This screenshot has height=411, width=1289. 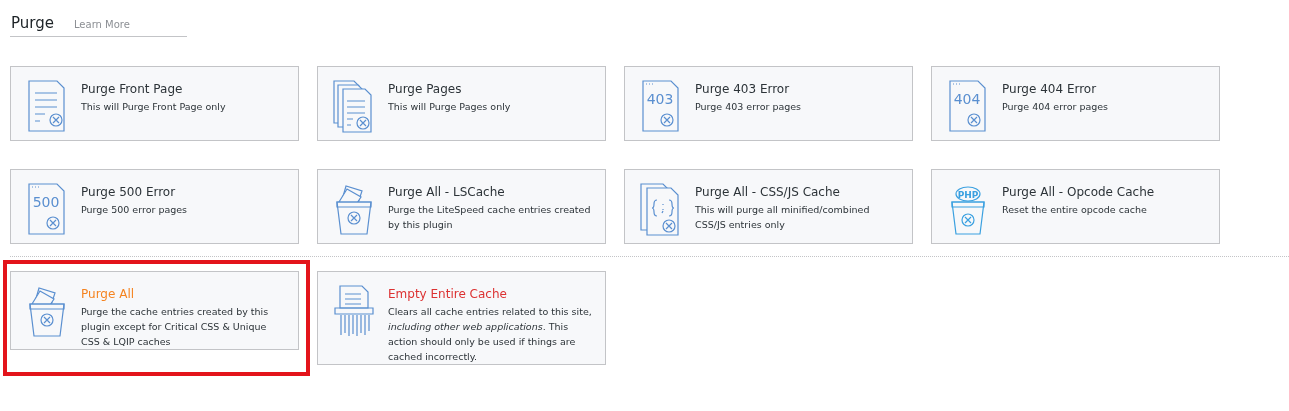 I want to click on section-title: Purge, so click(x=32, y=23).